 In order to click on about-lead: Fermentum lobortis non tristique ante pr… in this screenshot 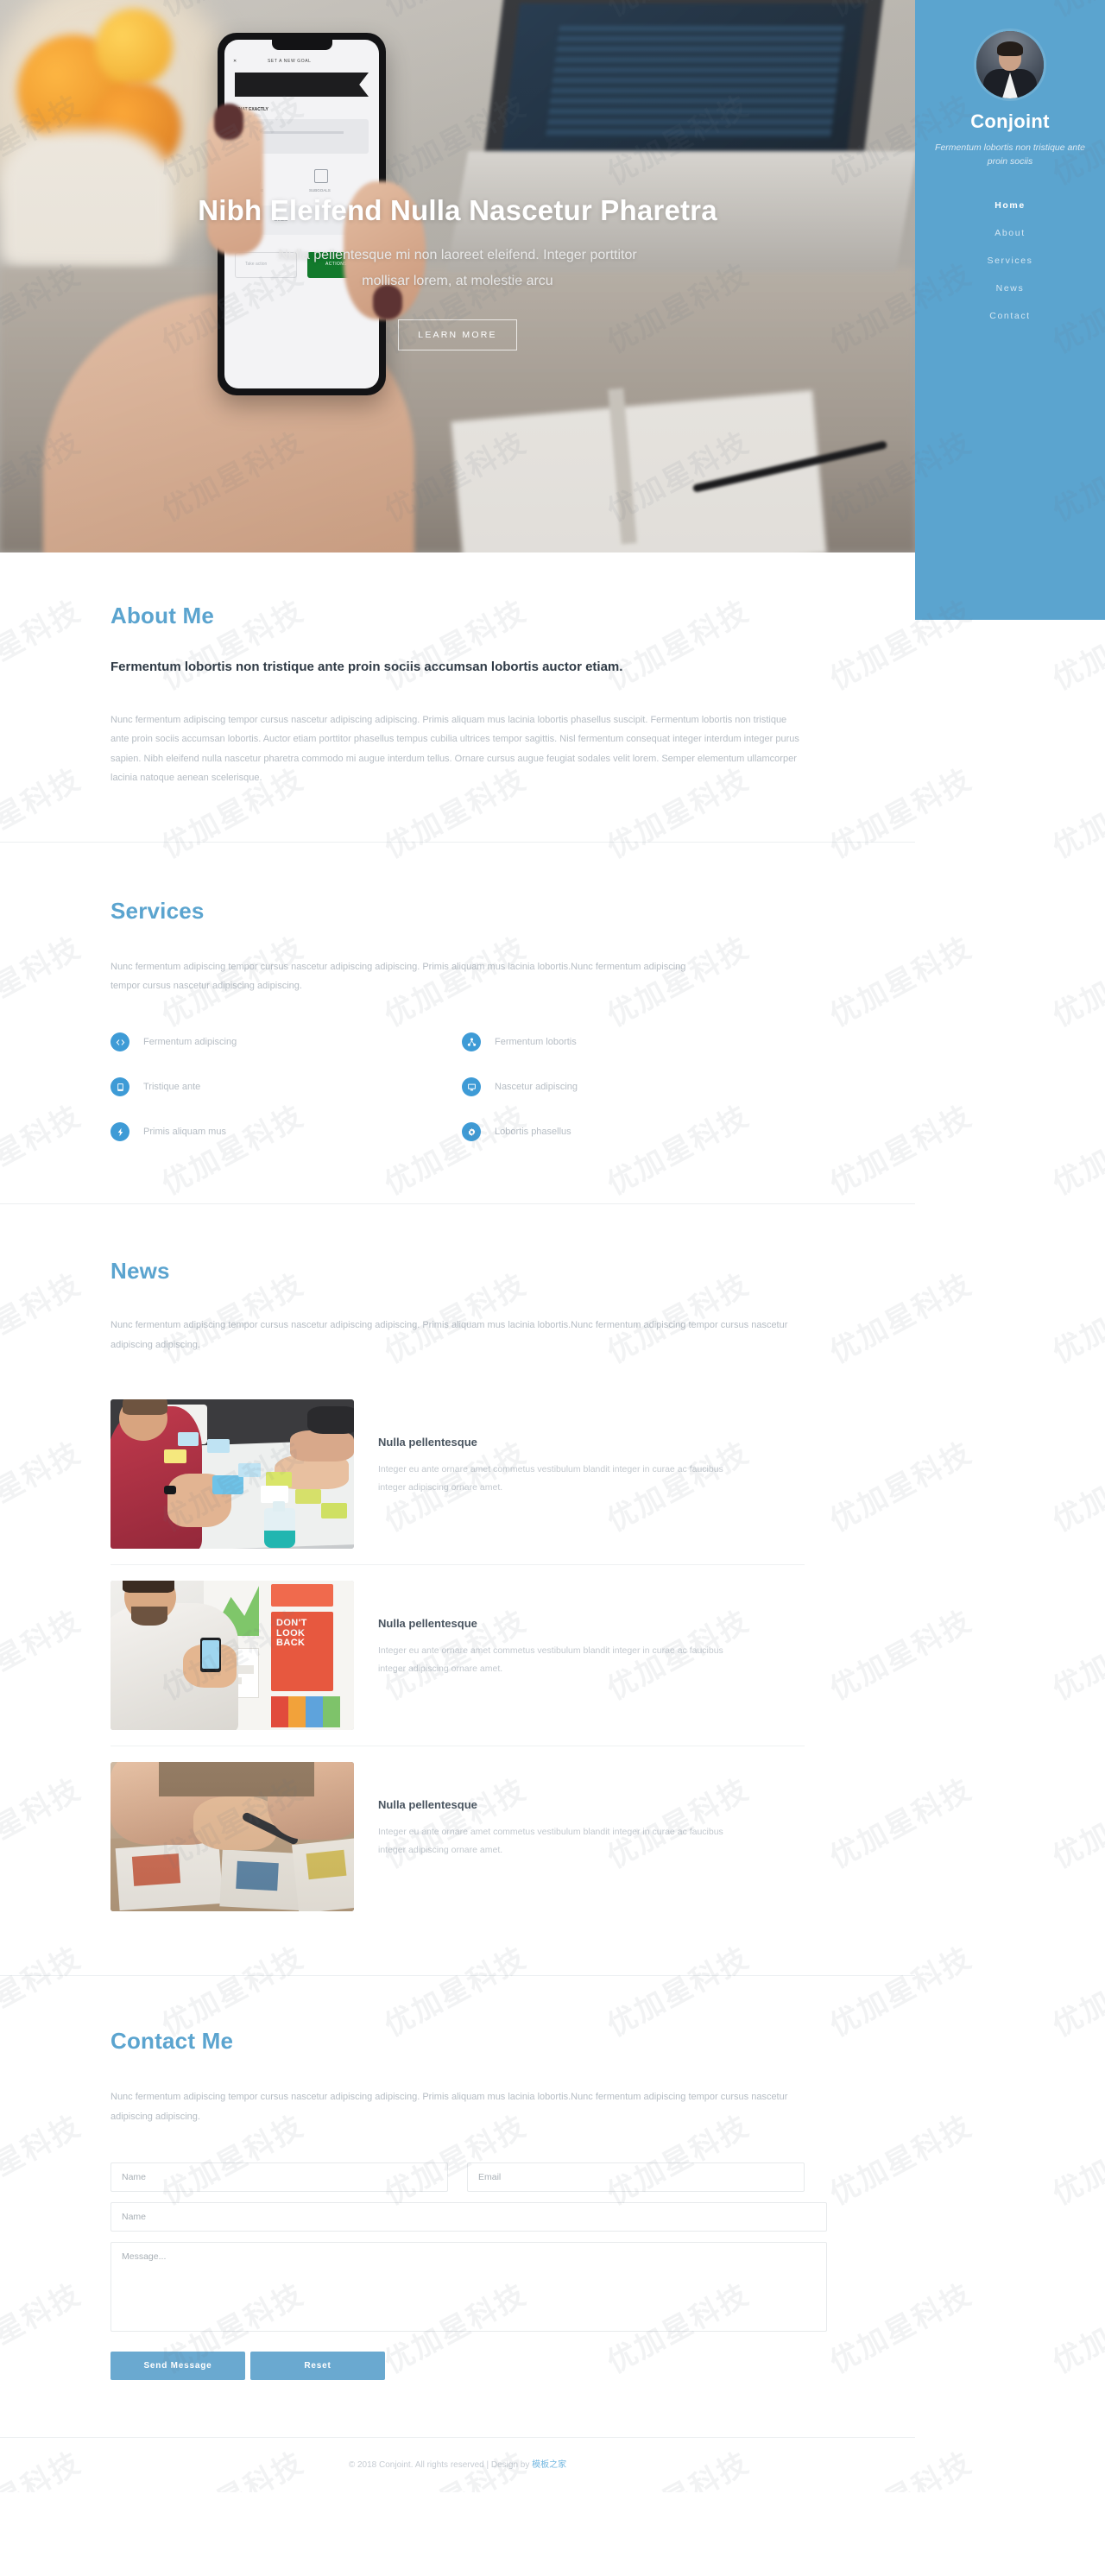, I will do `click(366, 667)`.